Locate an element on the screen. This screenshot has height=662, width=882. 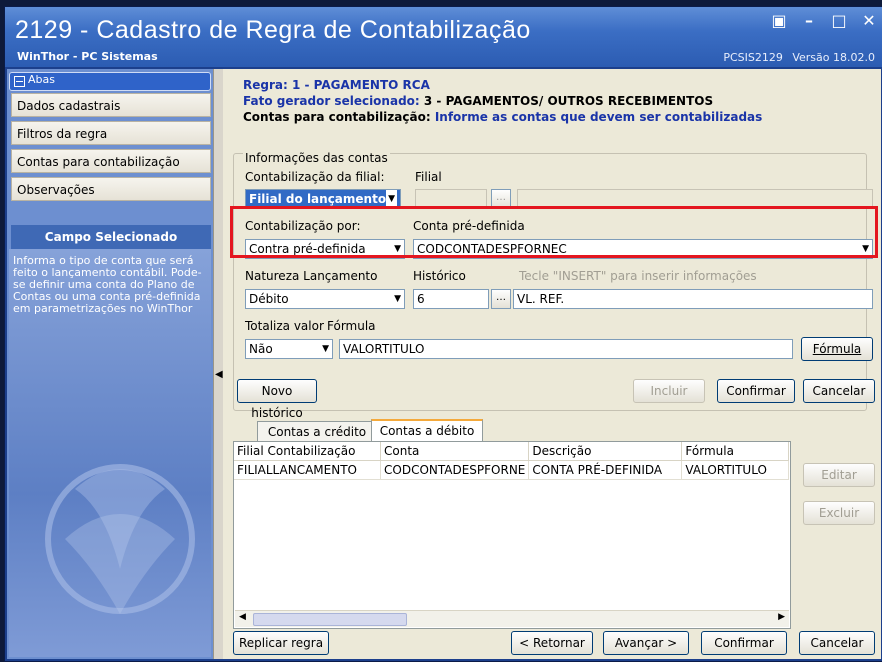
regra-value: 1 - PAGAMENTO RCA is located at coordinates (360, 85).